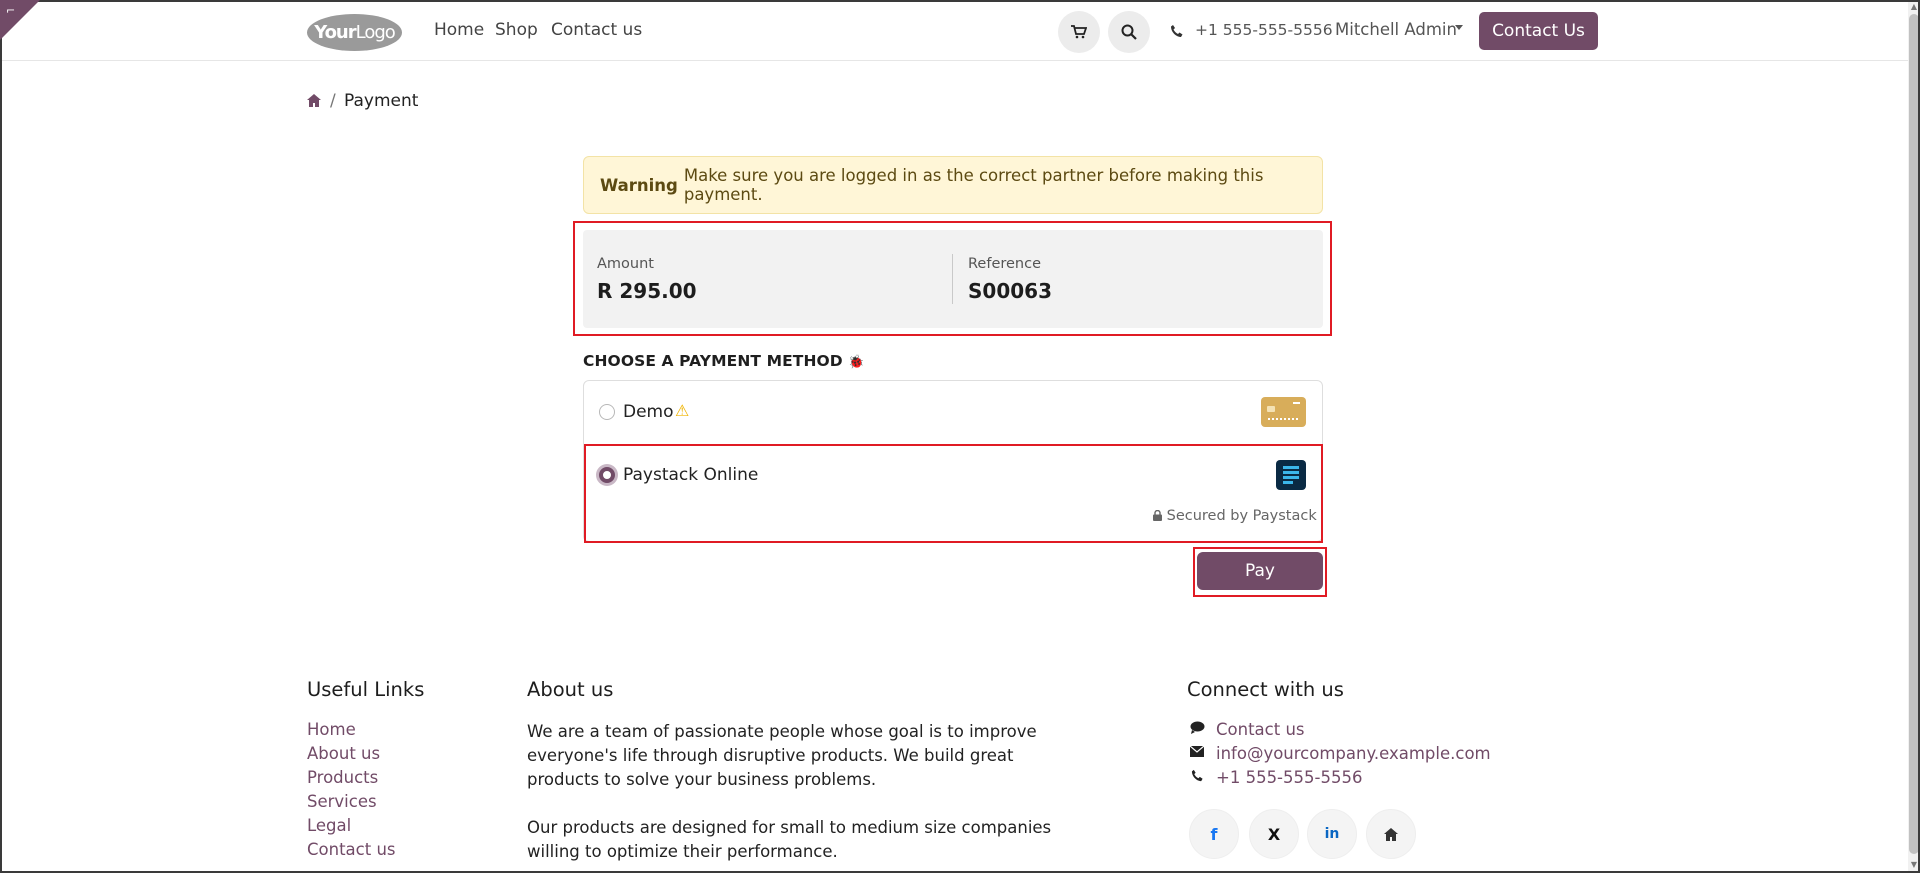  What do you see at coordinates (954, 30) in the screenshot?
I see `site-header` at bounding box center [954, 30].